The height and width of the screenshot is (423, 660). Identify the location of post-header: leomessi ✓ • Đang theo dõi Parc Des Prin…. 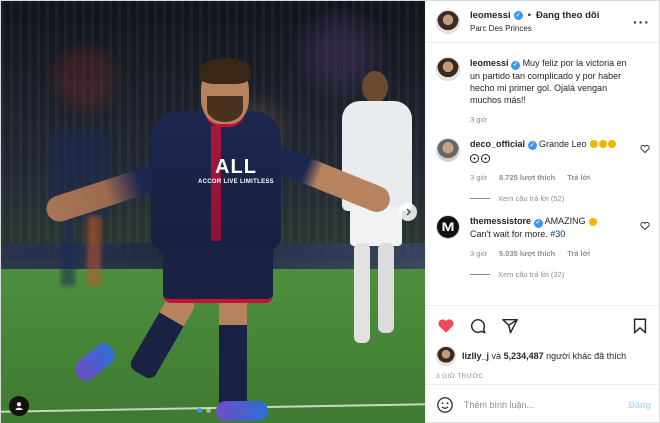
(543, 22).